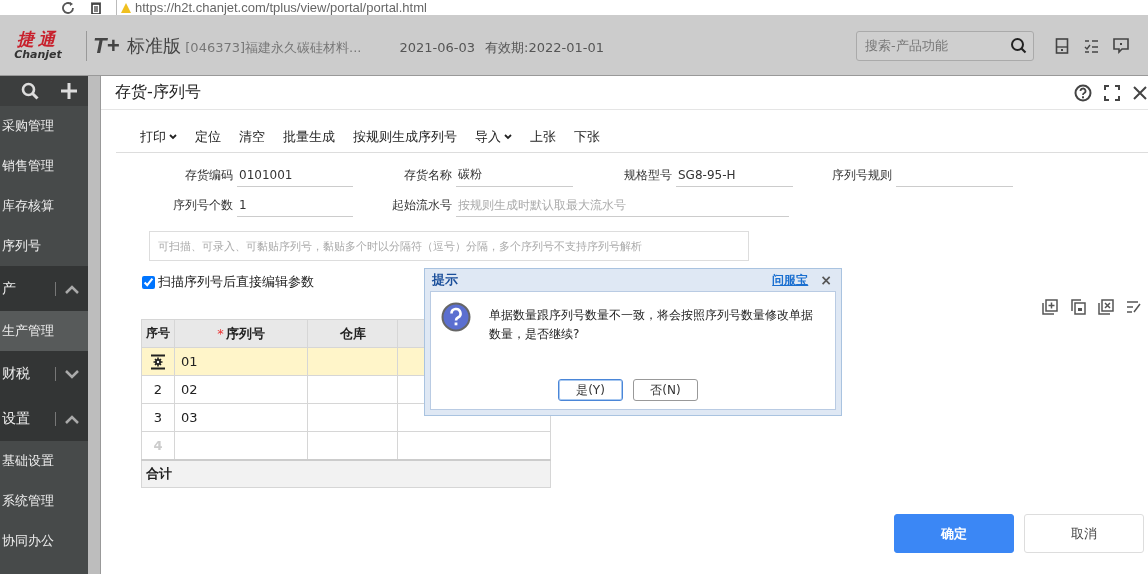 This screenshot has width=1148, height=574. I want to click on logo-text: 捷通, so click(38, 39).